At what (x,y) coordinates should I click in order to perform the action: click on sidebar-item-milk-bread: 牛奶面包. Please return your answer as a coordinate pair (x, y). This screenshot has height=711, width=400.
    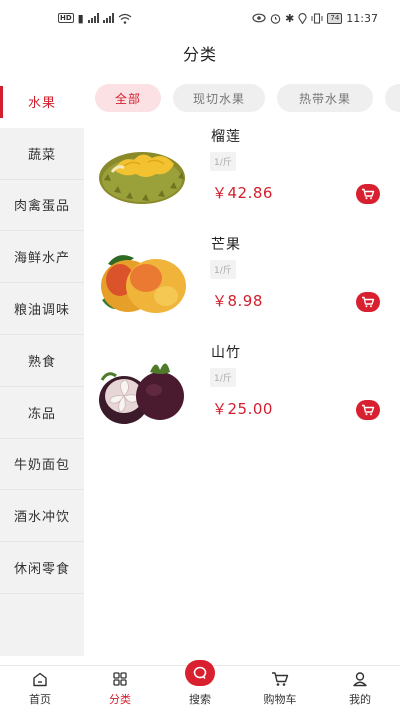
    Looking at the image, I should click on (42, 465).